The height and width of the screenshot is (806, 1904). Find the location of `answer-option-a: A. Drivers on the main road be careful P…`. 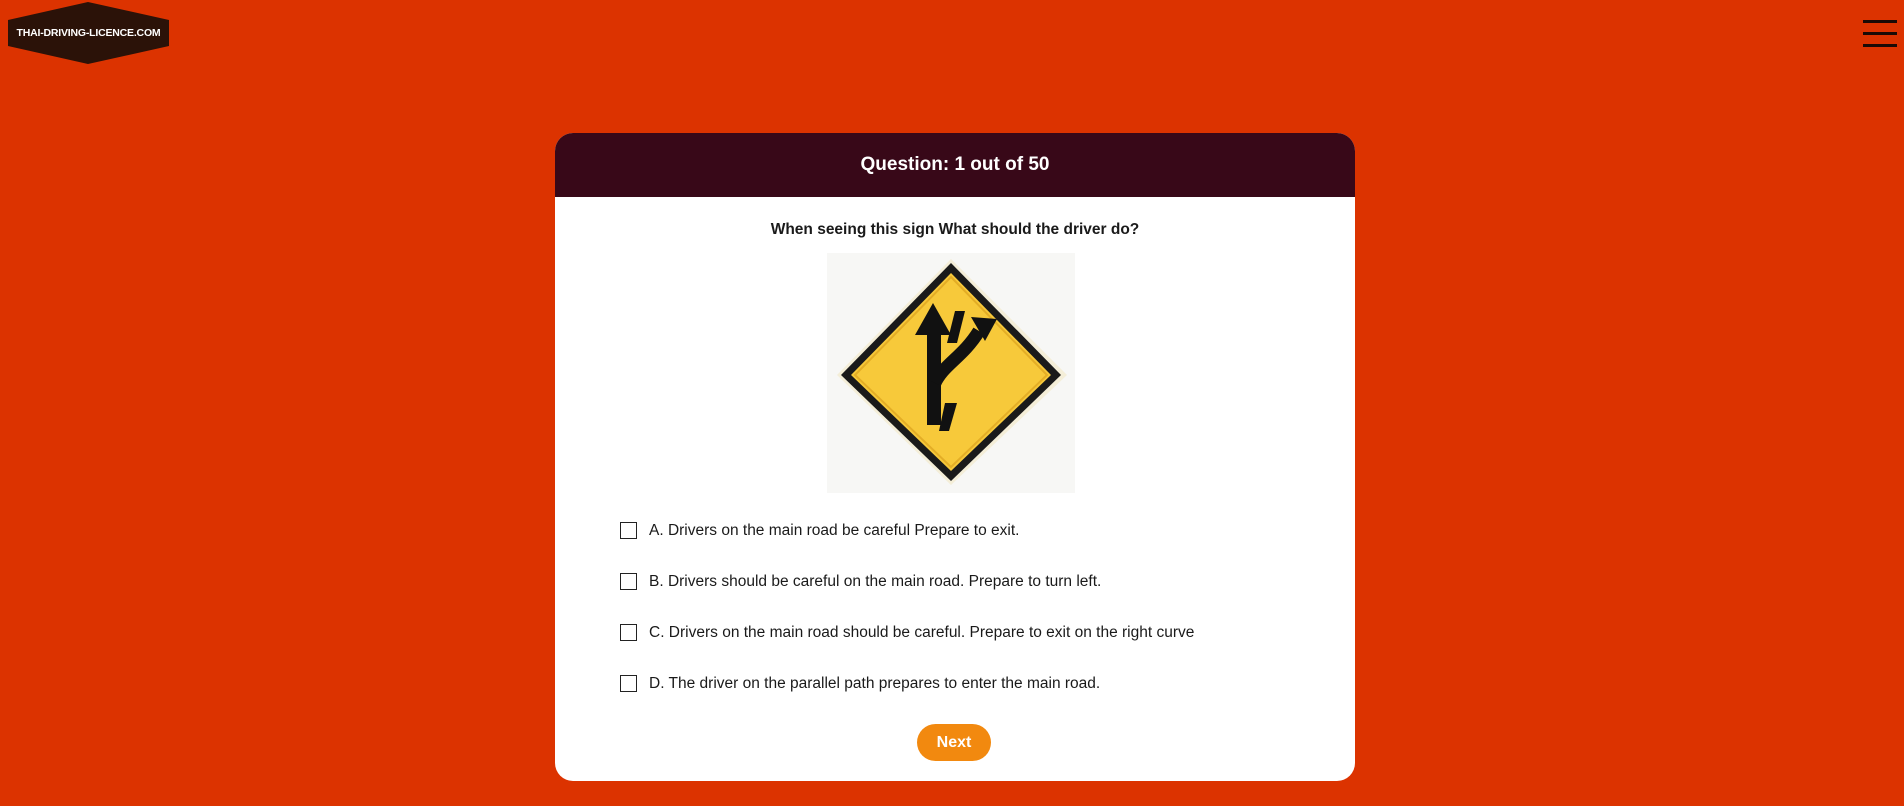

answer-option-a: A. Drivers on the main road be careful P… is located at coordinates (960, 530).